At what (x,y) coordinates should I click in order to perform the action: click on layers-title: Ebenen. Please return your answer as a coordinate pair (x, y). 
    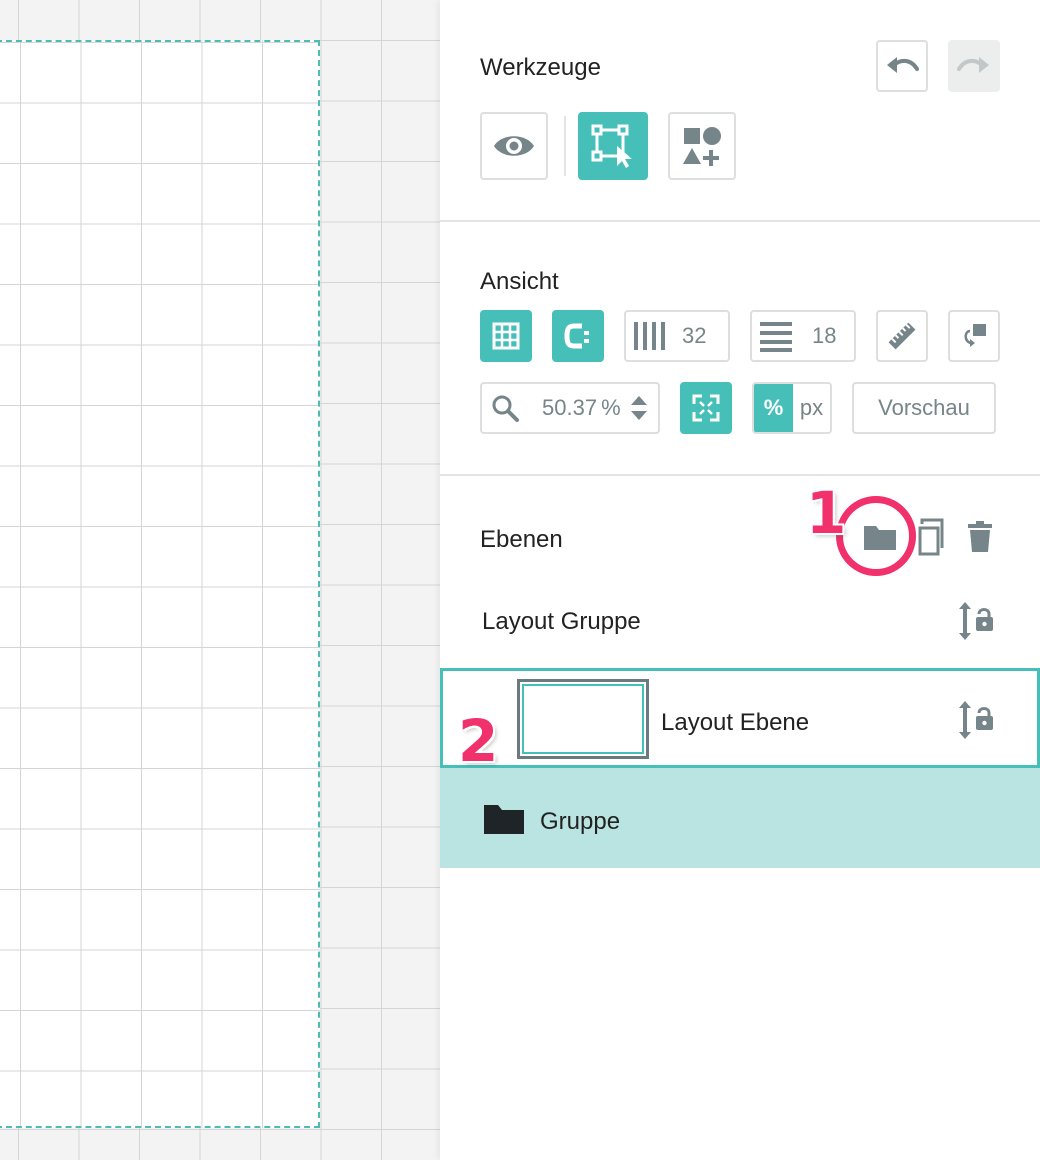
    Looking at the image, I should click on (521, 539).